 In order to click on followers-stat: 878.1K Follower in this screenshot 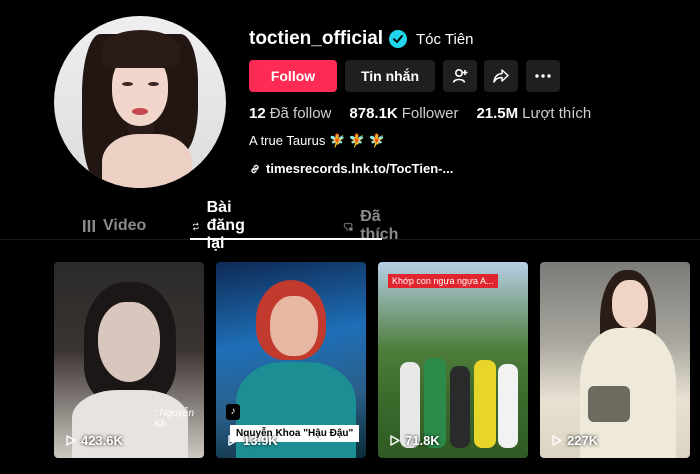, I will do `click(403, 113)`.